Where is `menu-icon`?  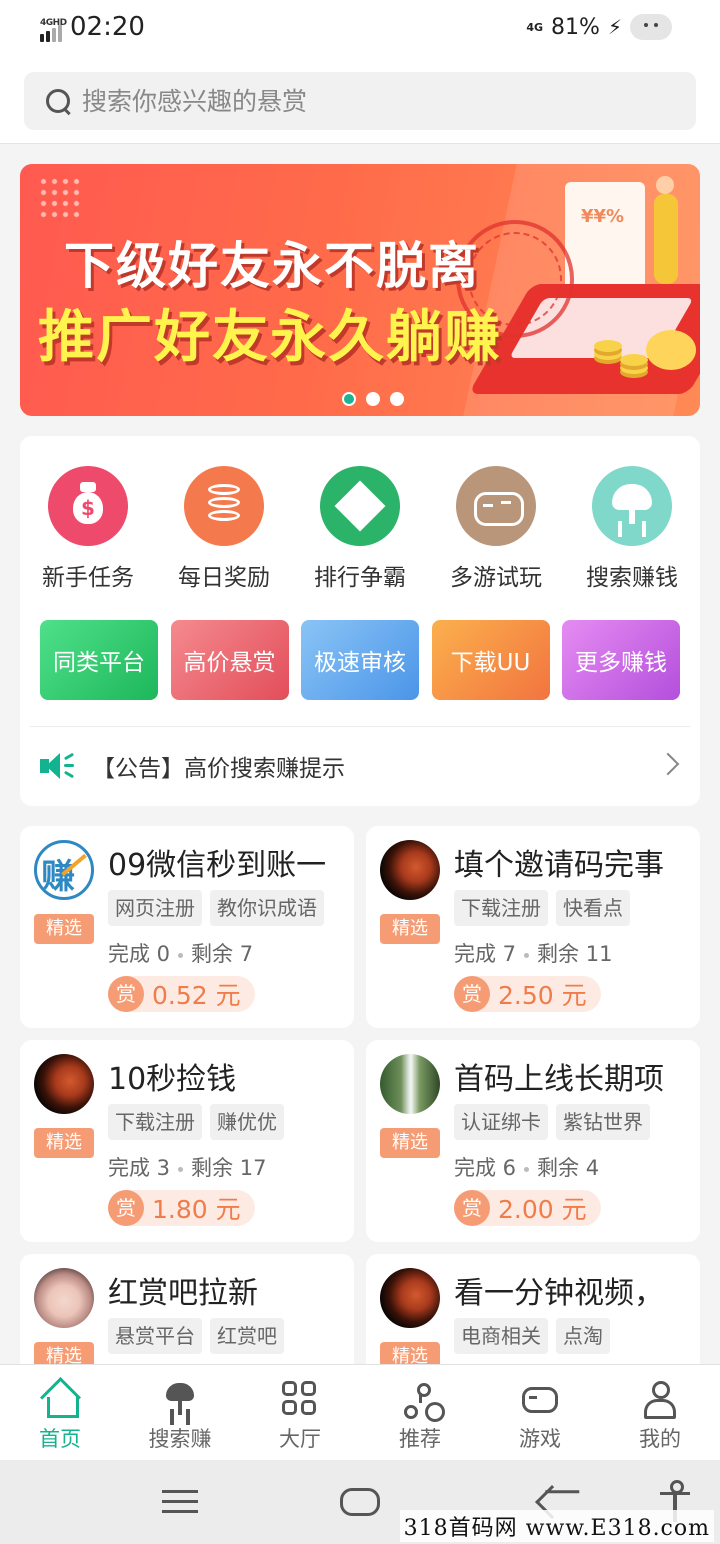
menu-icon is located at coordinates (180, 1502).